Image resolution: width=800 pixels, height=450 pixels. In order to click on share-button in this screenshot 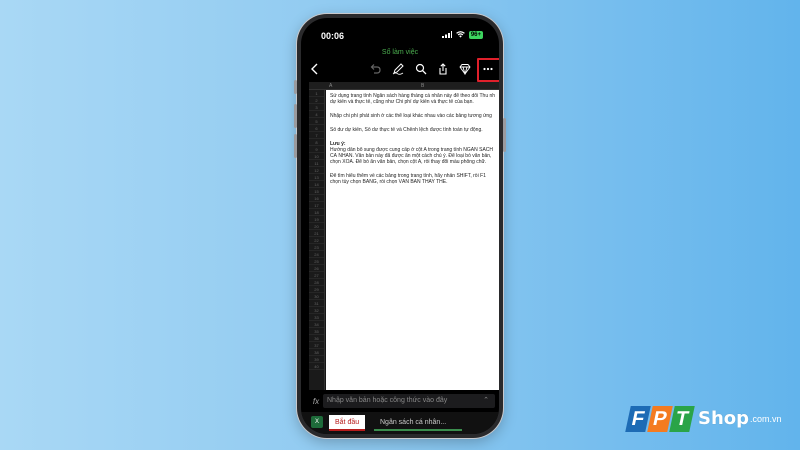, I will do `click(443, 69)`.